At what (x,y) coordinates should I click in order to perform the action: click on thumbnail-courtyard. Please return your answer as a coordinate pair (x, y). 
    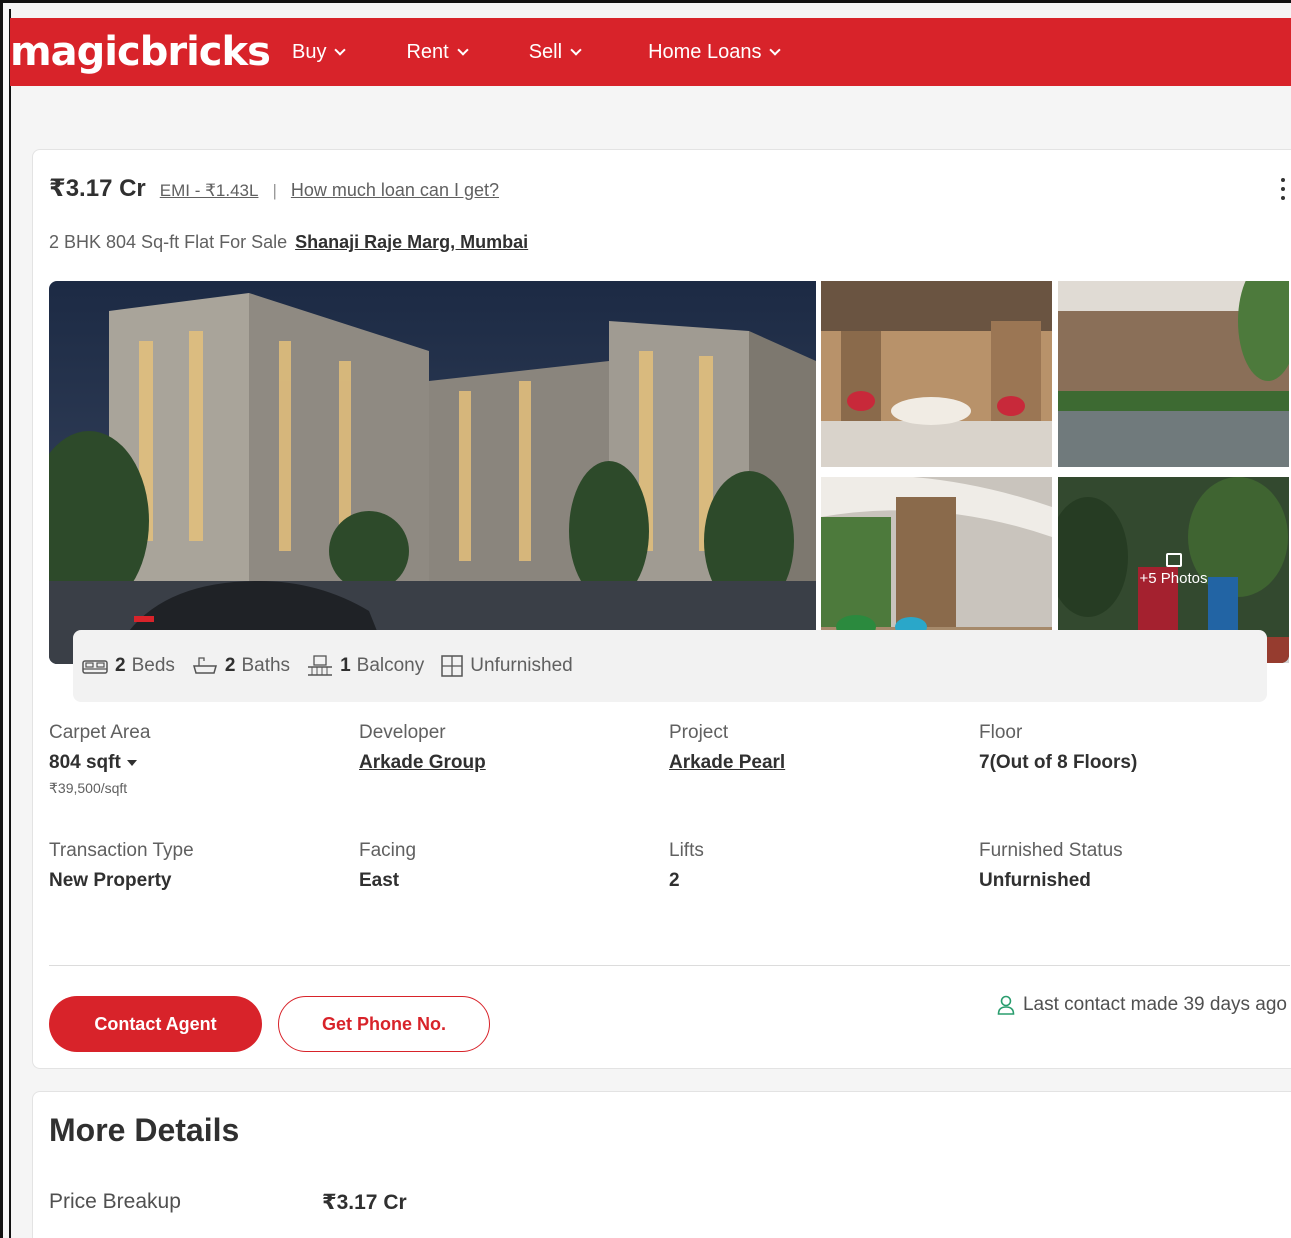
    Looking at the image, I should click on (1173, 374).